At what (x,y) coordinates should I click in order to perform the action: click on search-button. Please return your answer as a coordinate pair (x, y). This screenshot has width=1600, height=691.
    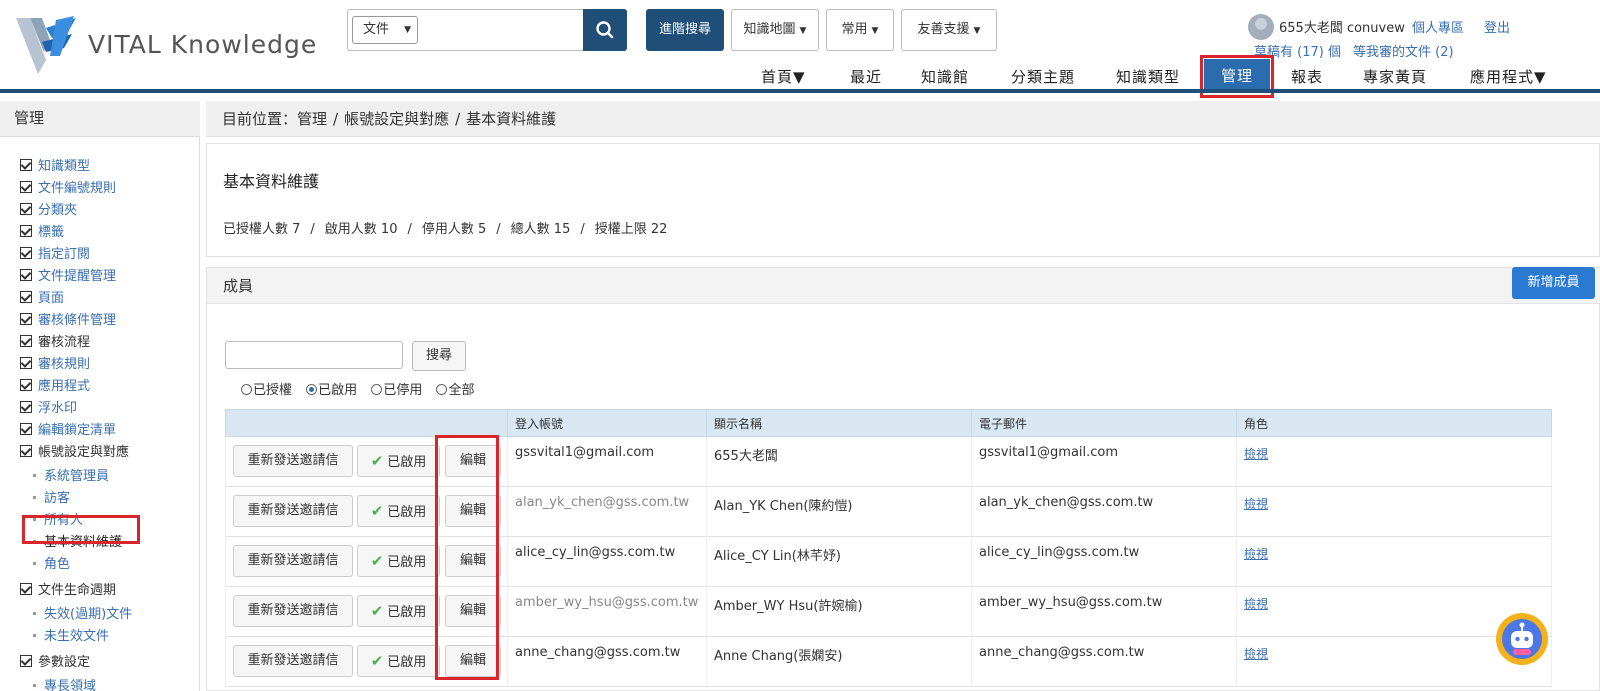
    Looking at the image, I should click on (605, 30).